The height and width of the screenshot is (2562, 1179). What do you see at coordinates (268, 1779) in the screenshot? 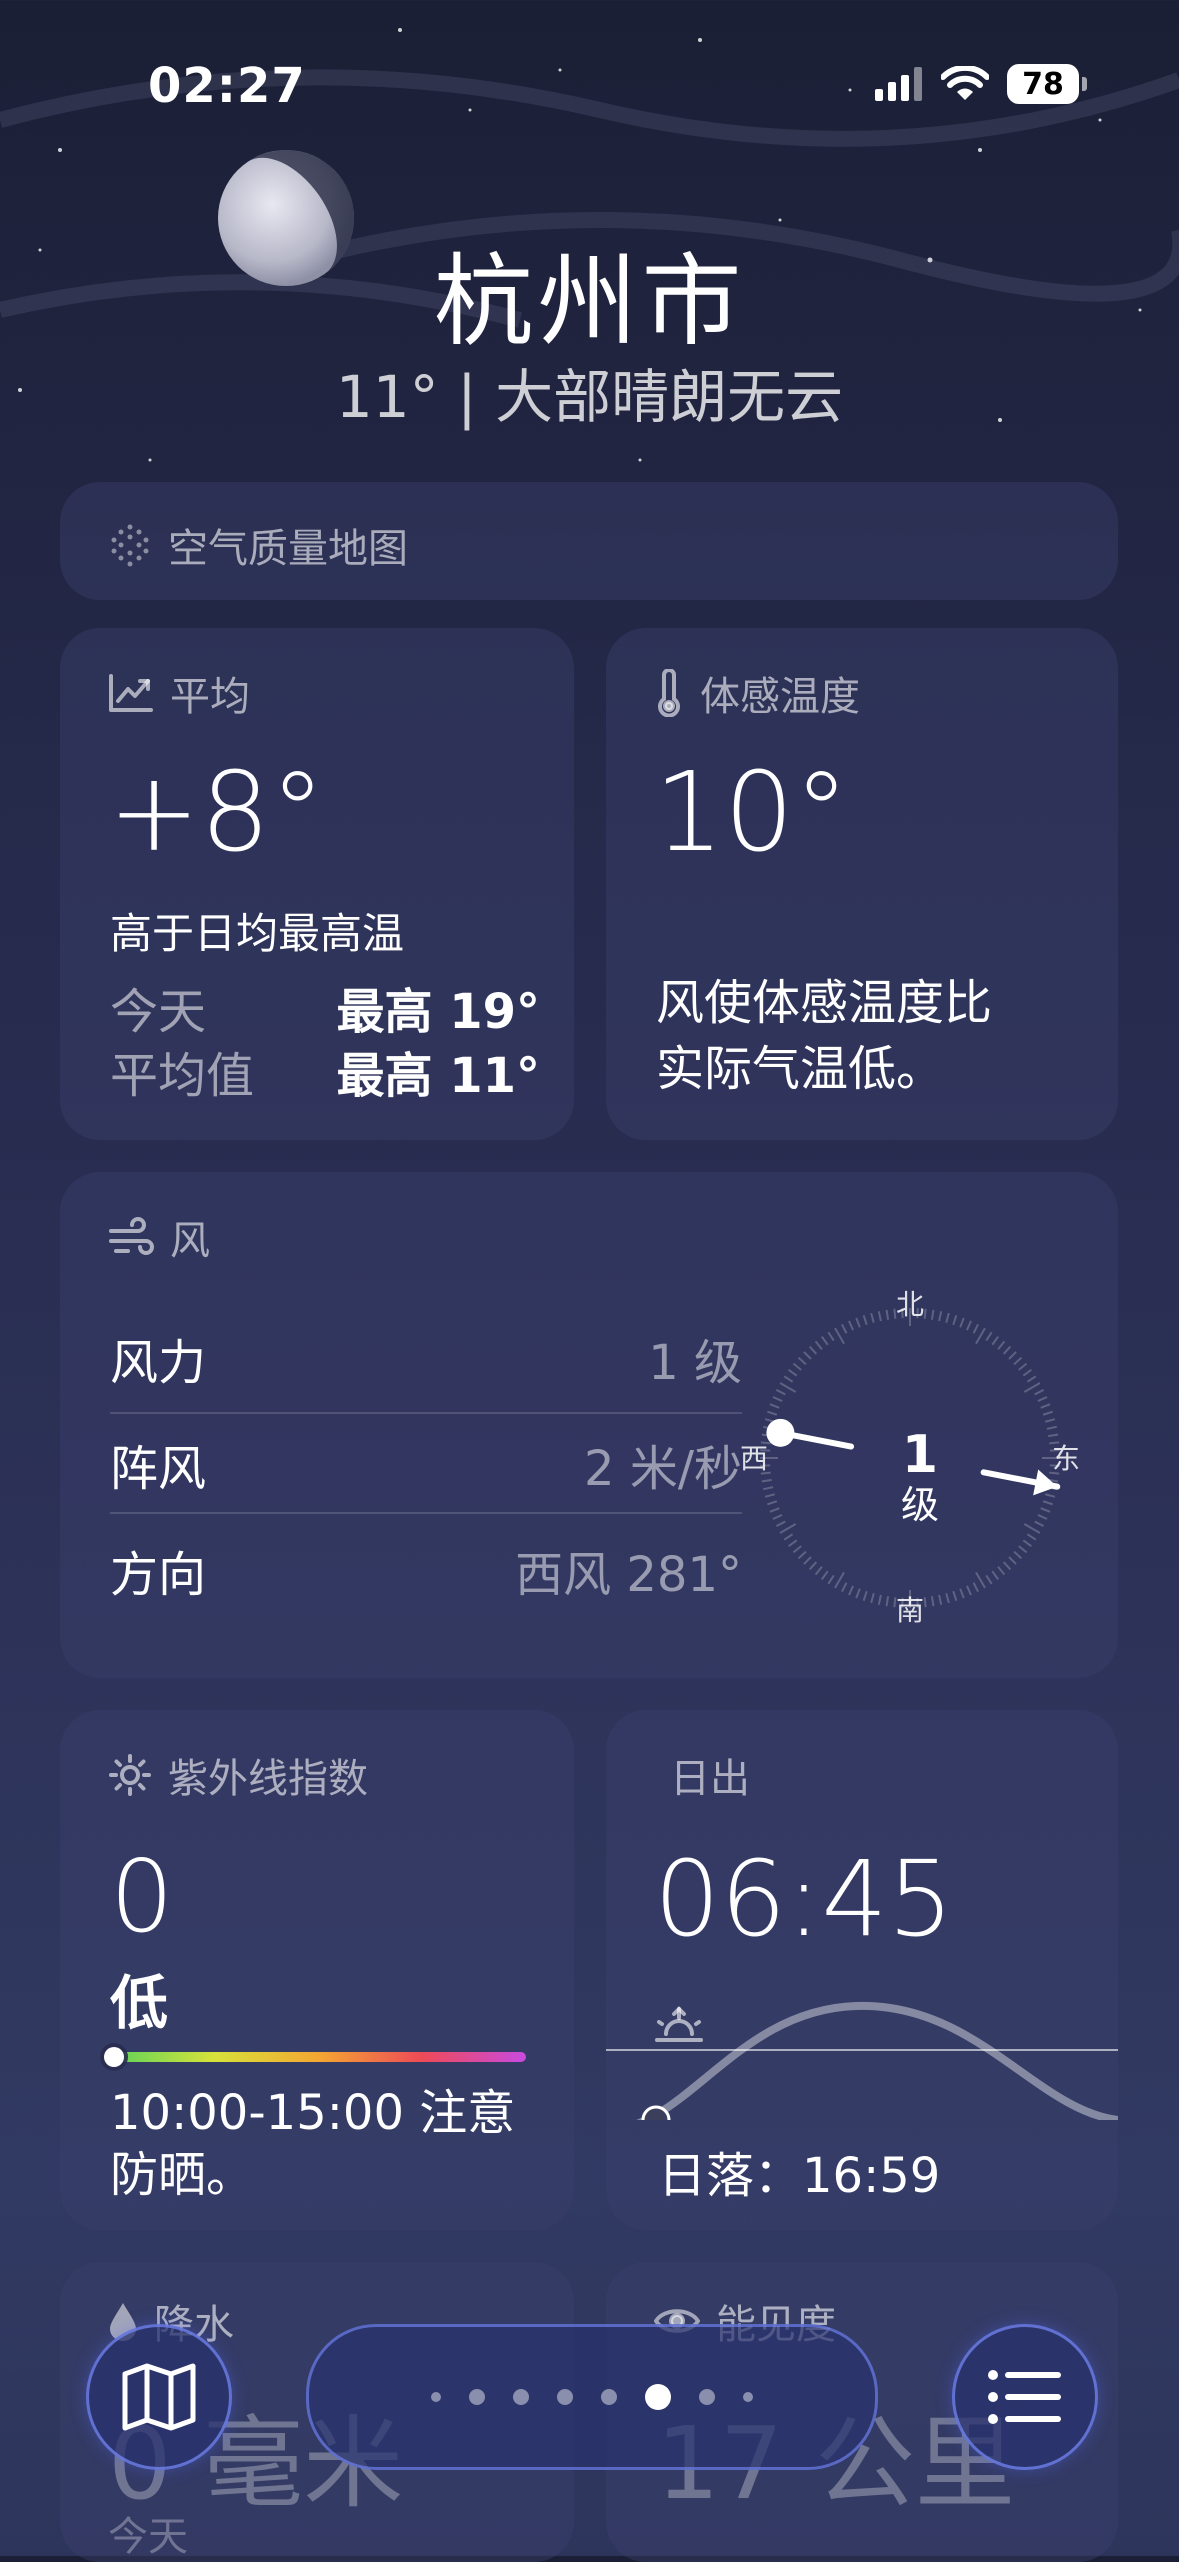
I see `uv-title: 紫外线指数` at bounding box center [268, 1779].